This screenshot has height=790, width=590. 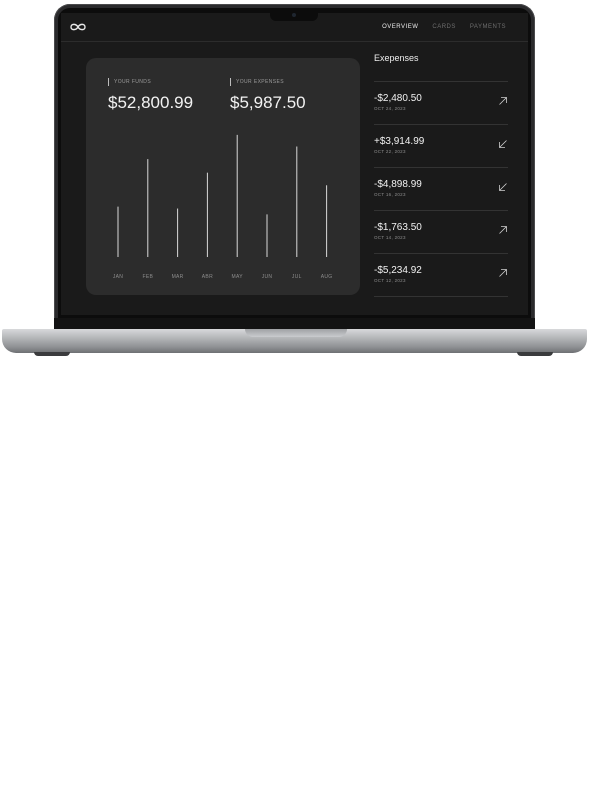 I want to click on main-nav: OVERVIEW CARDS PAYMENTS, so click(x=444, y=27).